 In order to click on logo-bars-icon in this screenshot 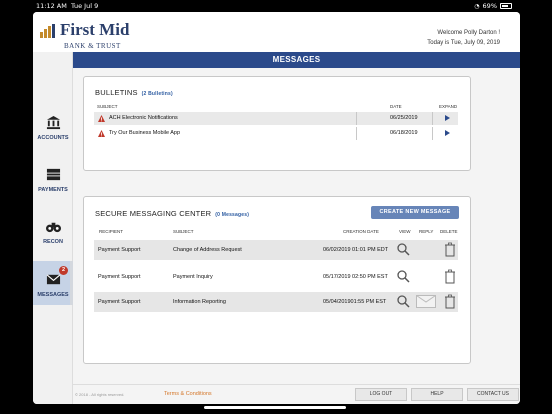, I will do `click(49, 31)`.